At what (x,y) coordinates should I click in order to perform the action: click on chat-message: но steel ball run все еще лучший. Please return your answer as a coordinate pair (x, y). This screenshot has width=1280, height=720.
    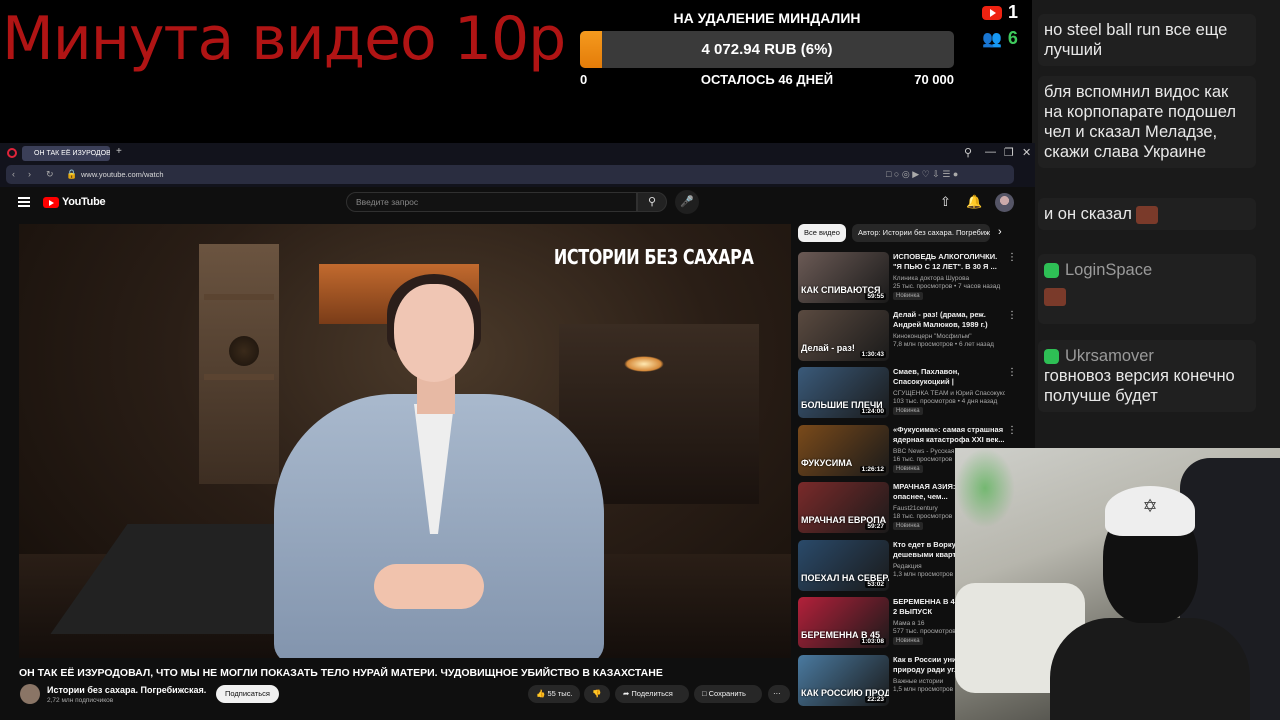
    Looking at the image, I should click on (1147, 40).